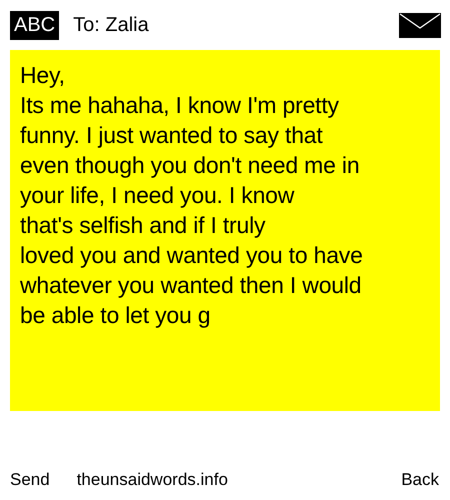 The height and width of the screenshot is (500, 450). What do you see at coordinates (420, 25) in the screenshot?
I see `envelope-icon` at bounding box center [420, 25].